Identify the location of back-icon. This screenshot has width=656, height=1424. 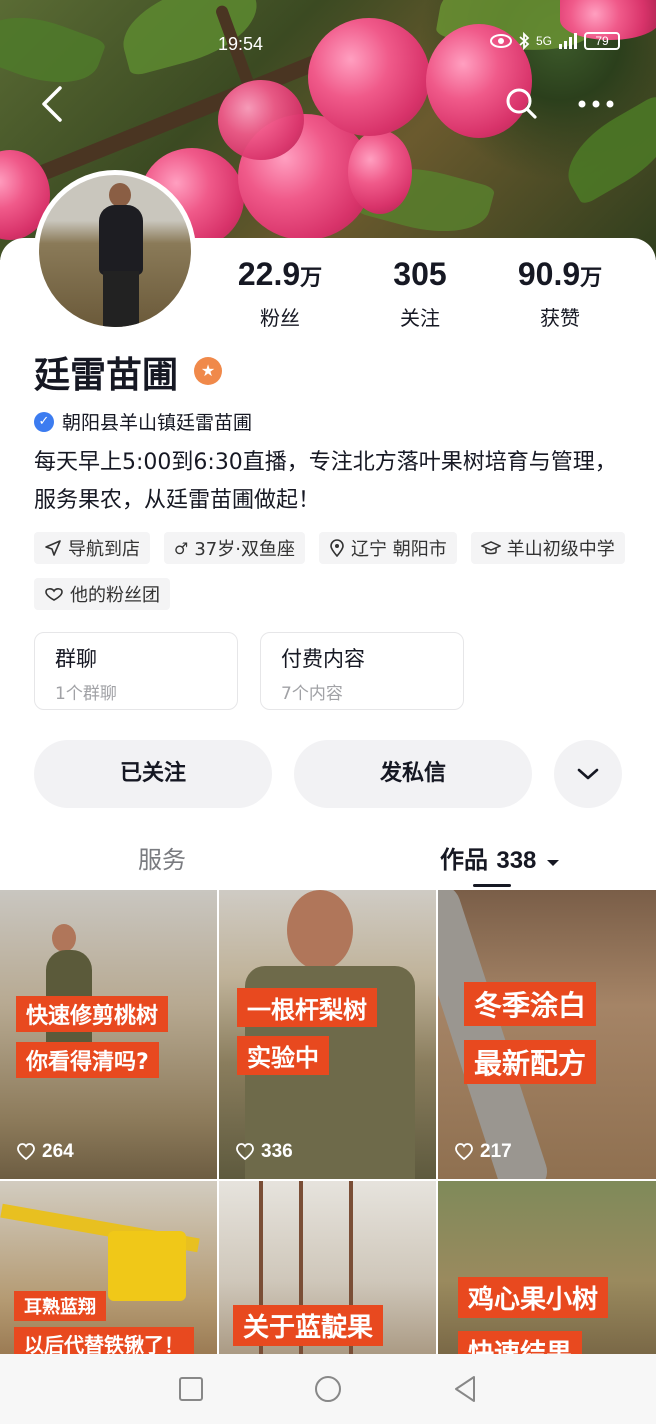
(54, 104).